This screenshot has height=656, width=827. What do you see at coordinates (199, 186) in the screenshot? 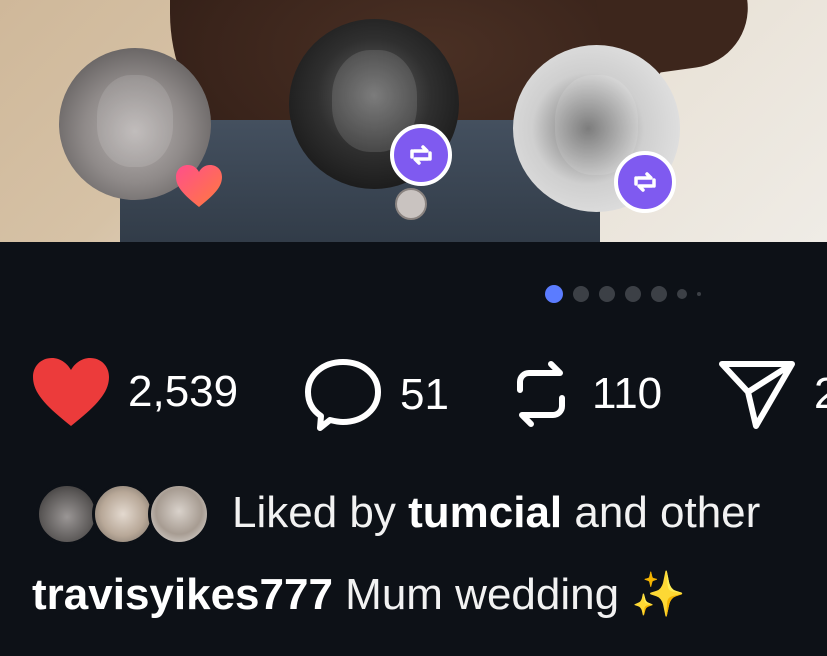
I see `heart-reaction-icon` at bounding box center [199, 186].